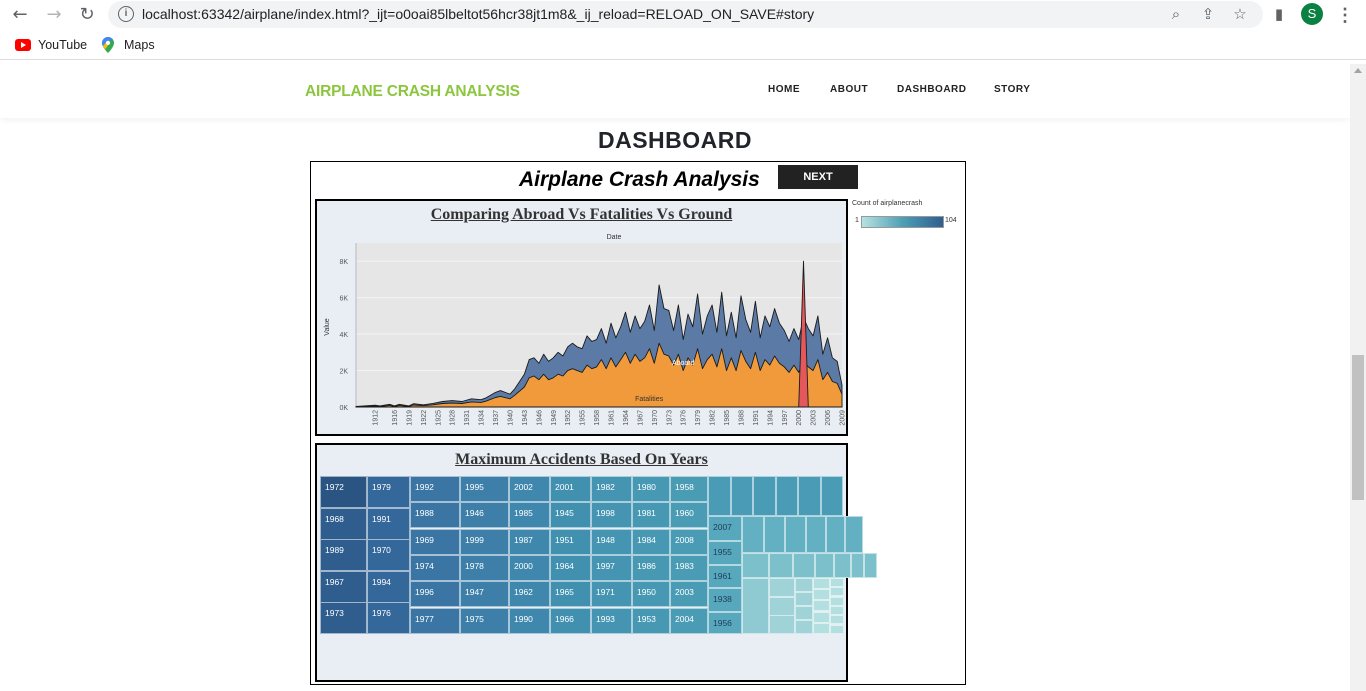  I want to click on scroll-thumb, so click(1358, 427).